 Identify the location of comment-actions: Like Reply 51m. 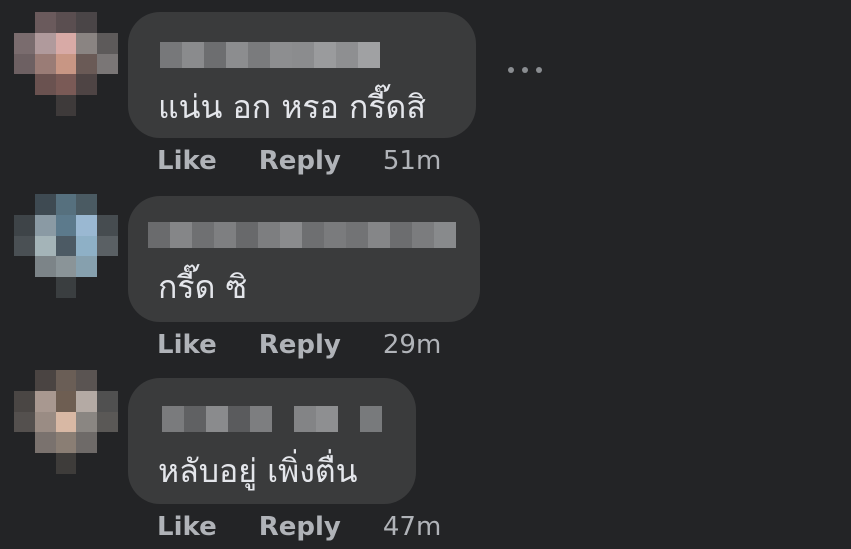
(299, 161).